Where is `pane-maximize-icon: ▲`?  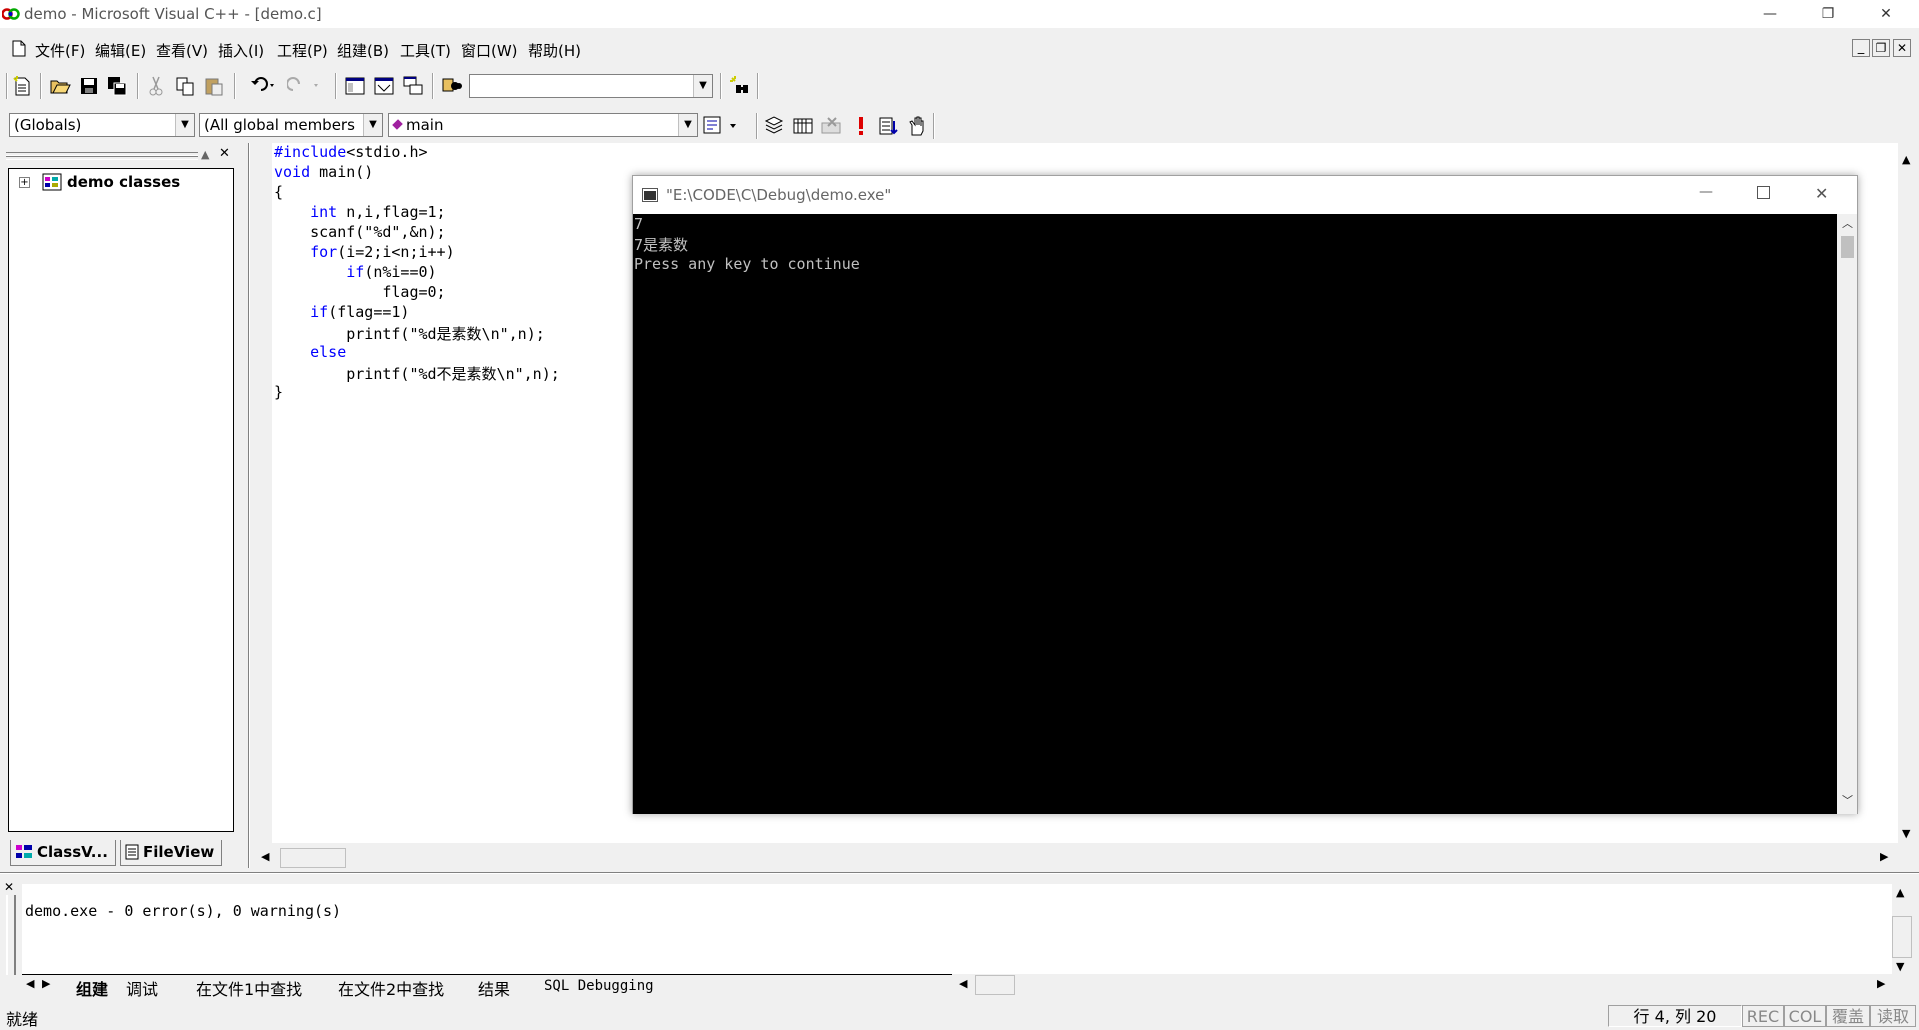 pane-maximize-icon: ▲ is located at coordinates (205, 154).